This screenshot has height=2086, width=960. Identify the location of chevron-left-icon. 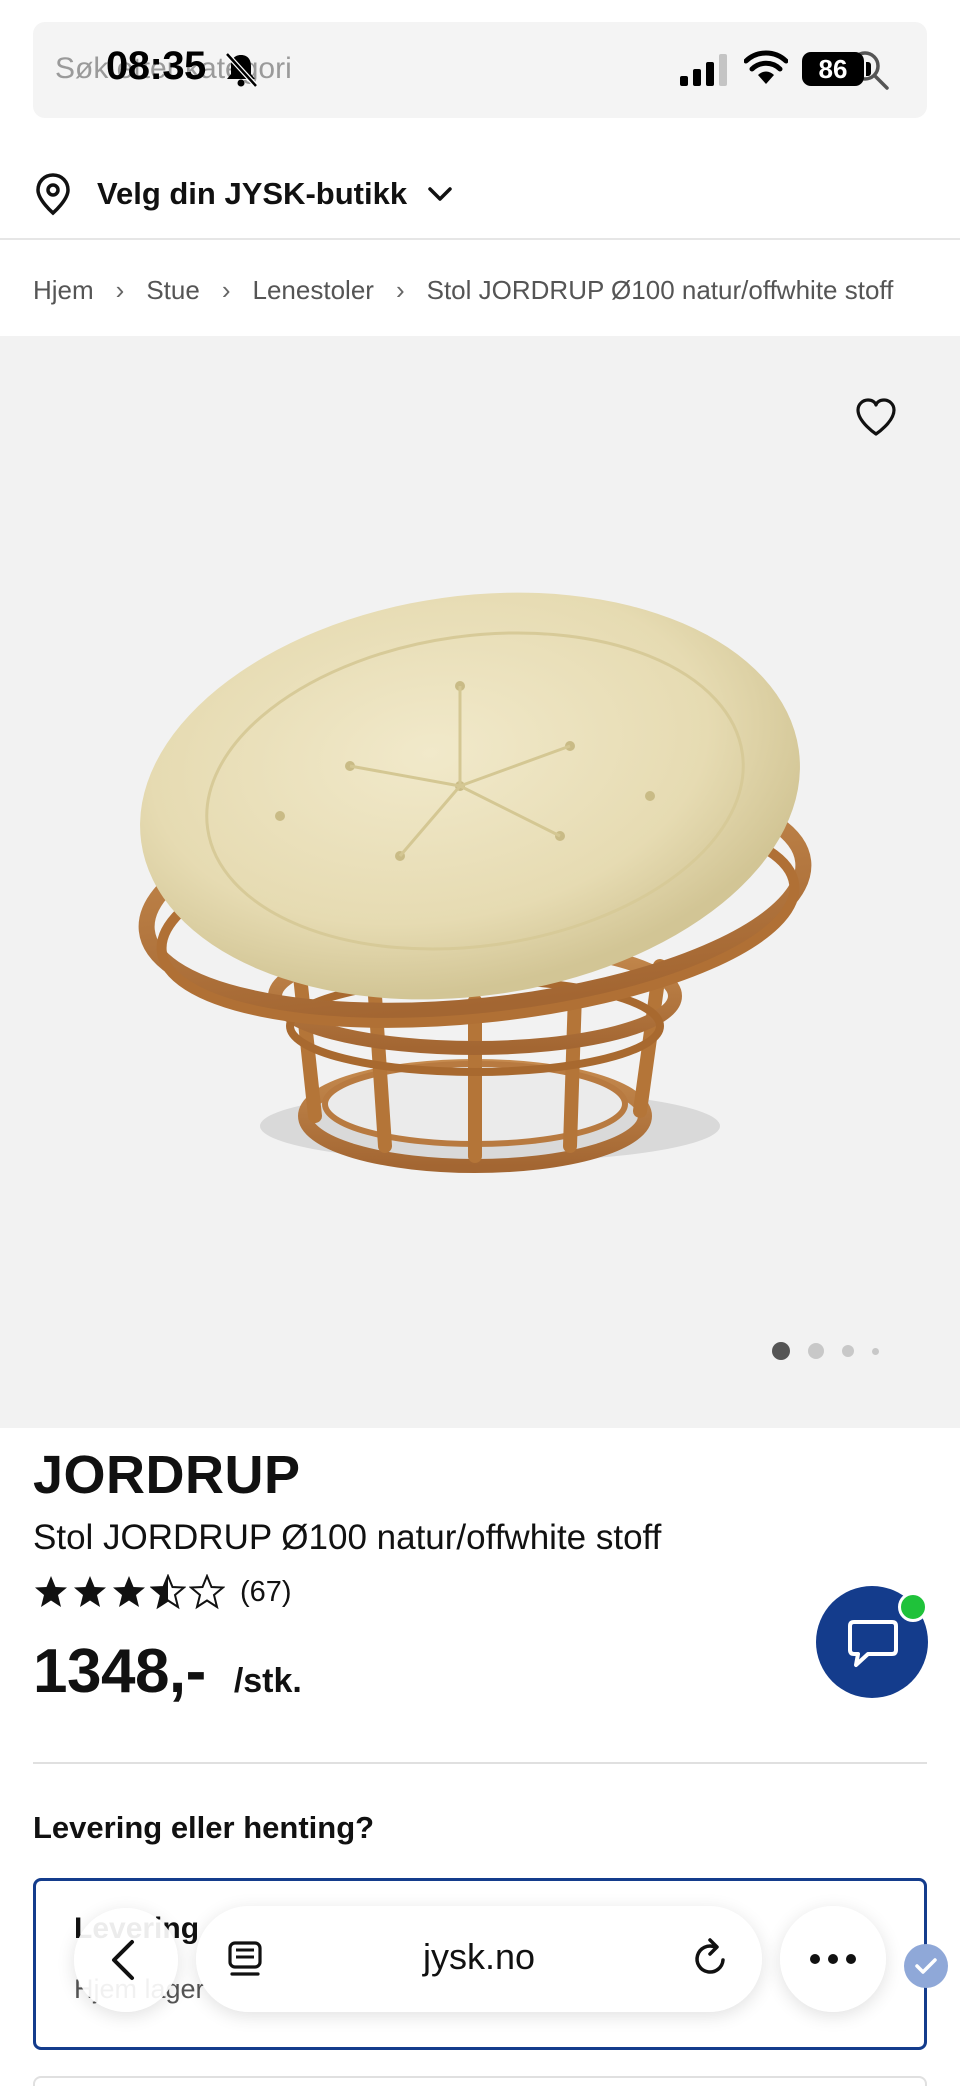
(123, 1960).